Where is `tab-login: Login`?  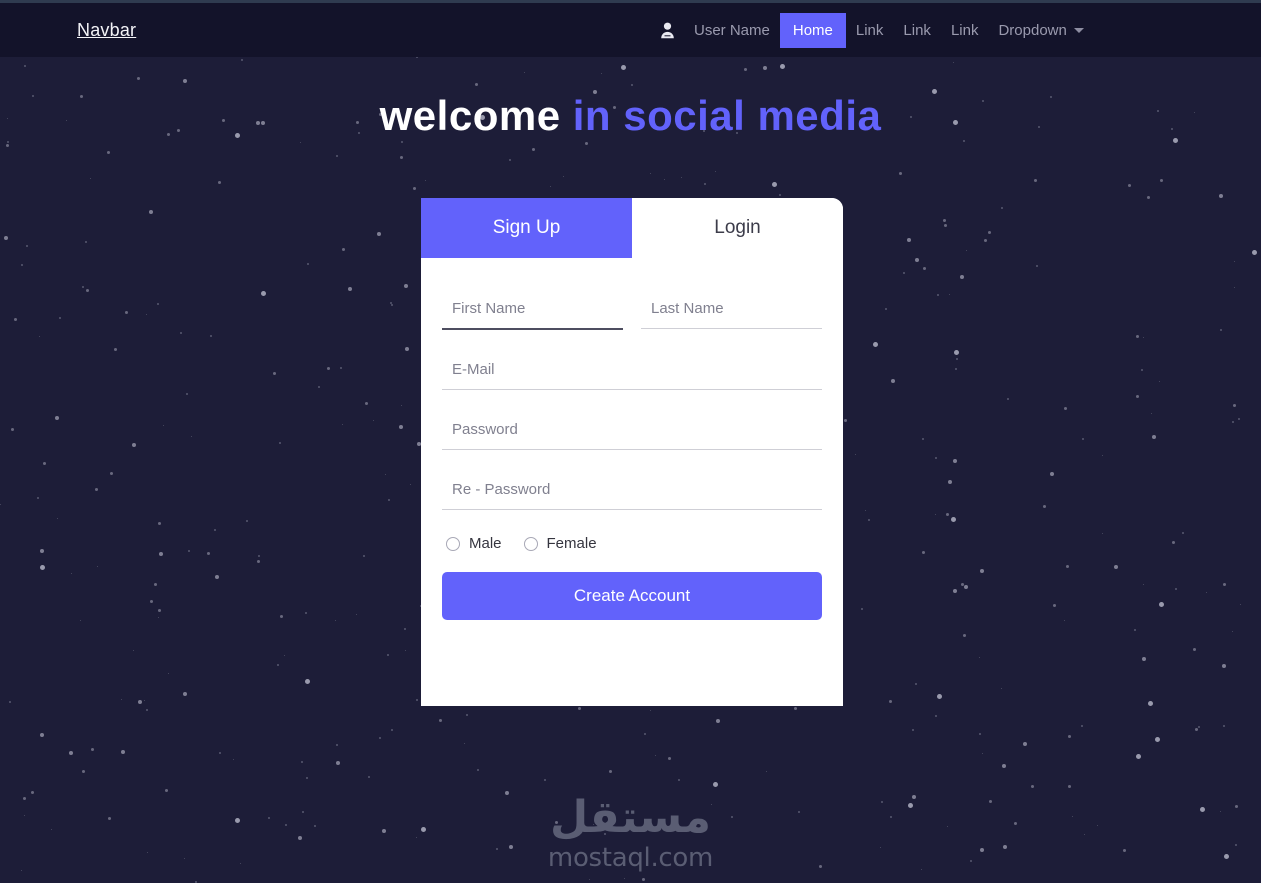 tab-login: Login is located at coordinates (737, 228).